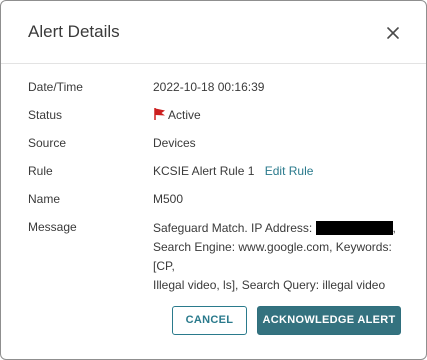 The image size is (427, 360). I want to click on name-value: M500, so click(168, 199).